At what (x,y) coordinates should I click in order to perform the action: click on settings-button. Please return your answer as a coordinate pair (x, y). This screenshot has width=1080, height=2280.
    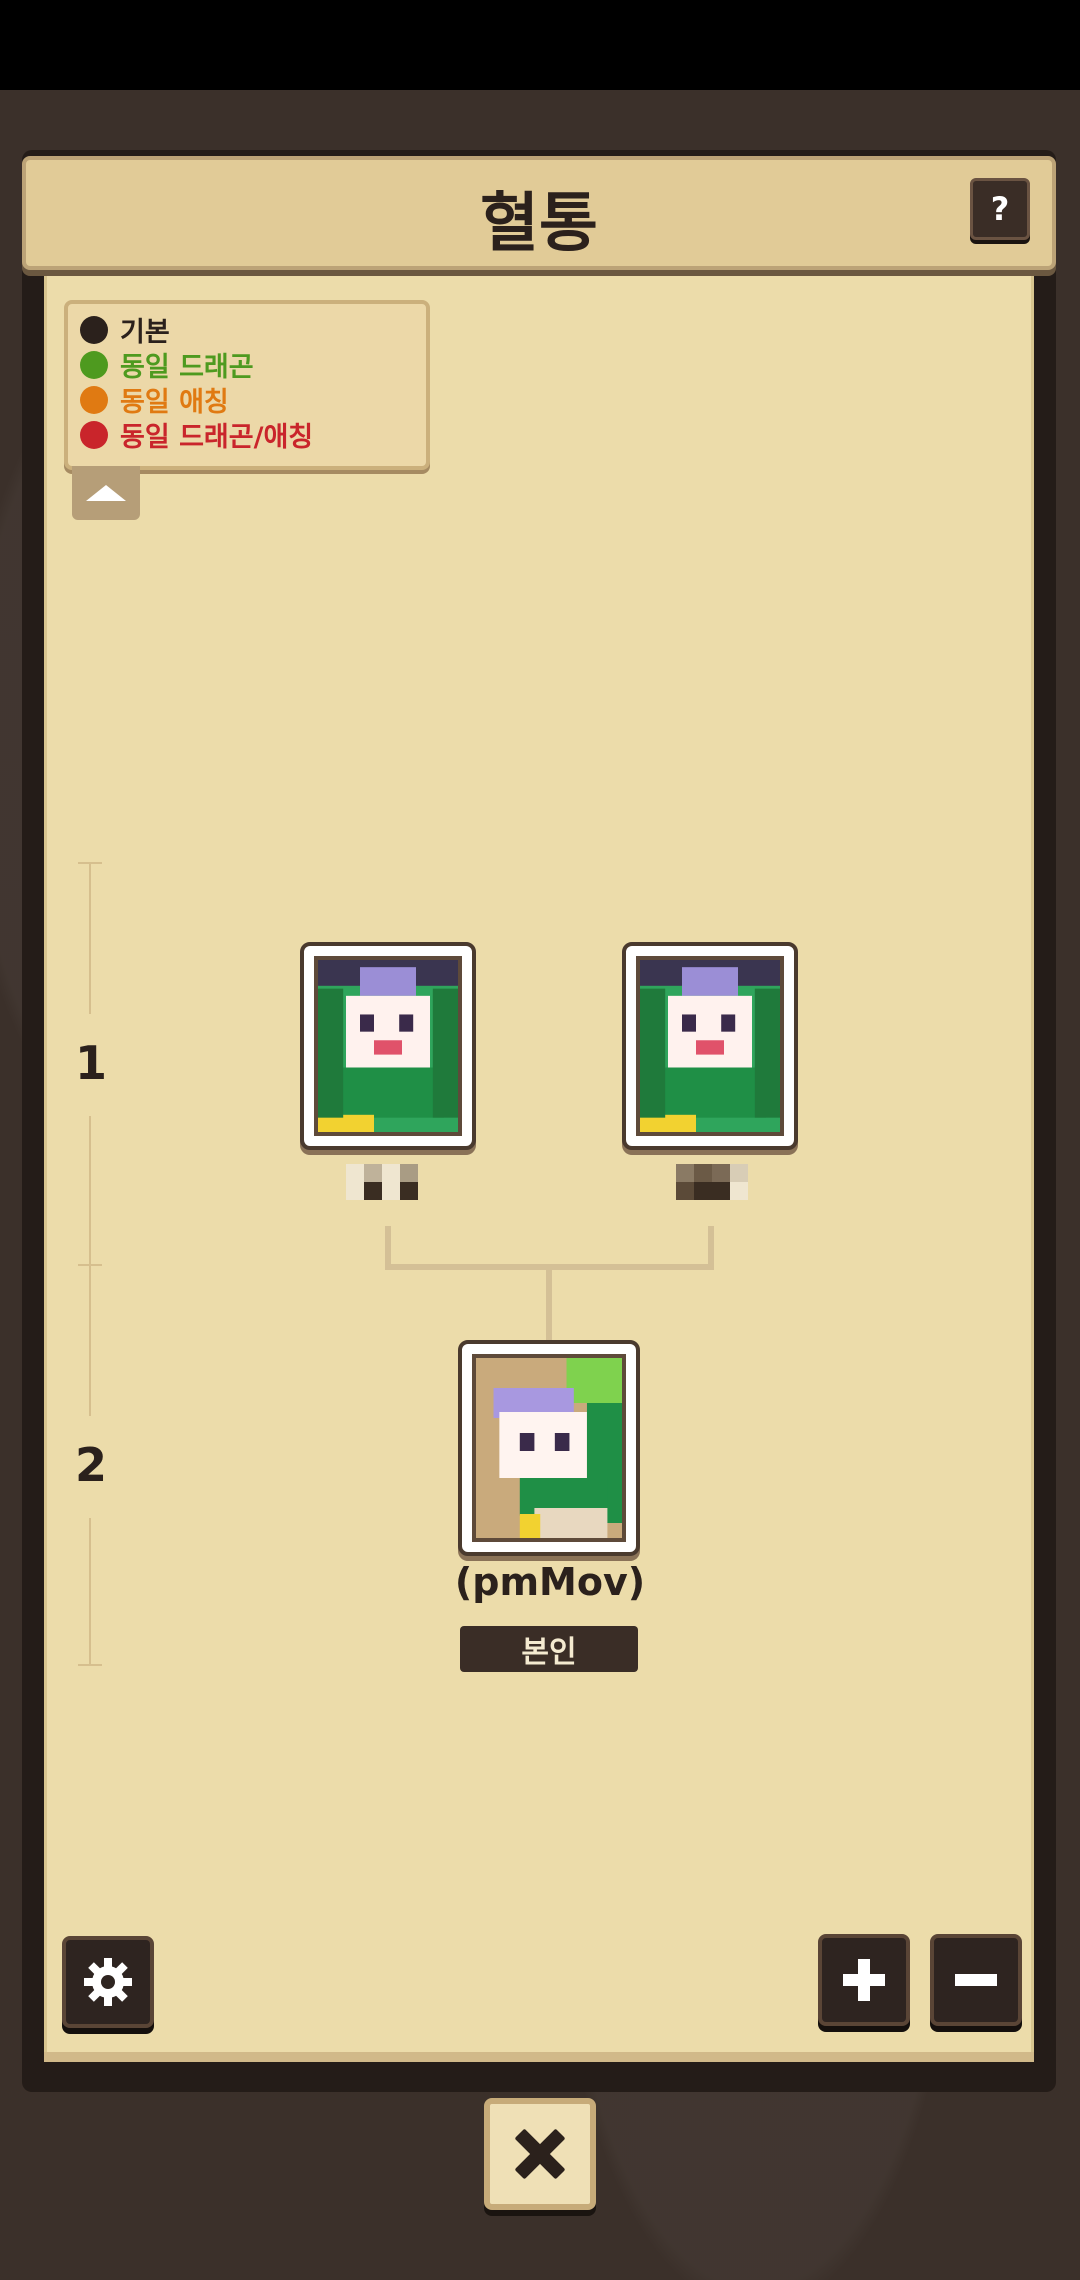
    Looking at the image, I should click on (108, 1982).